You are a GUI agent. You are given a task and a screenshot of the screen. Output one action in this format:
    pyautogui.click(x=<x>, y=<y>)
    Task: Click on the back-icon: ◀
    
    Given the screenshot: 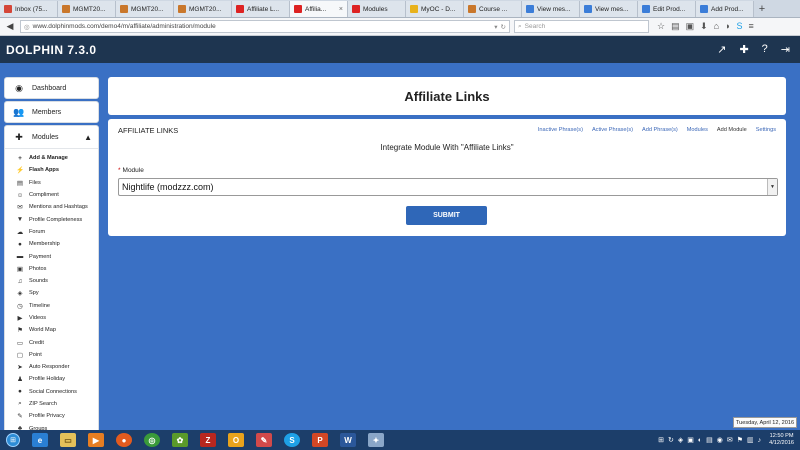 What is the action you would take?
    pyautogui.click(x=10, y=27)
    